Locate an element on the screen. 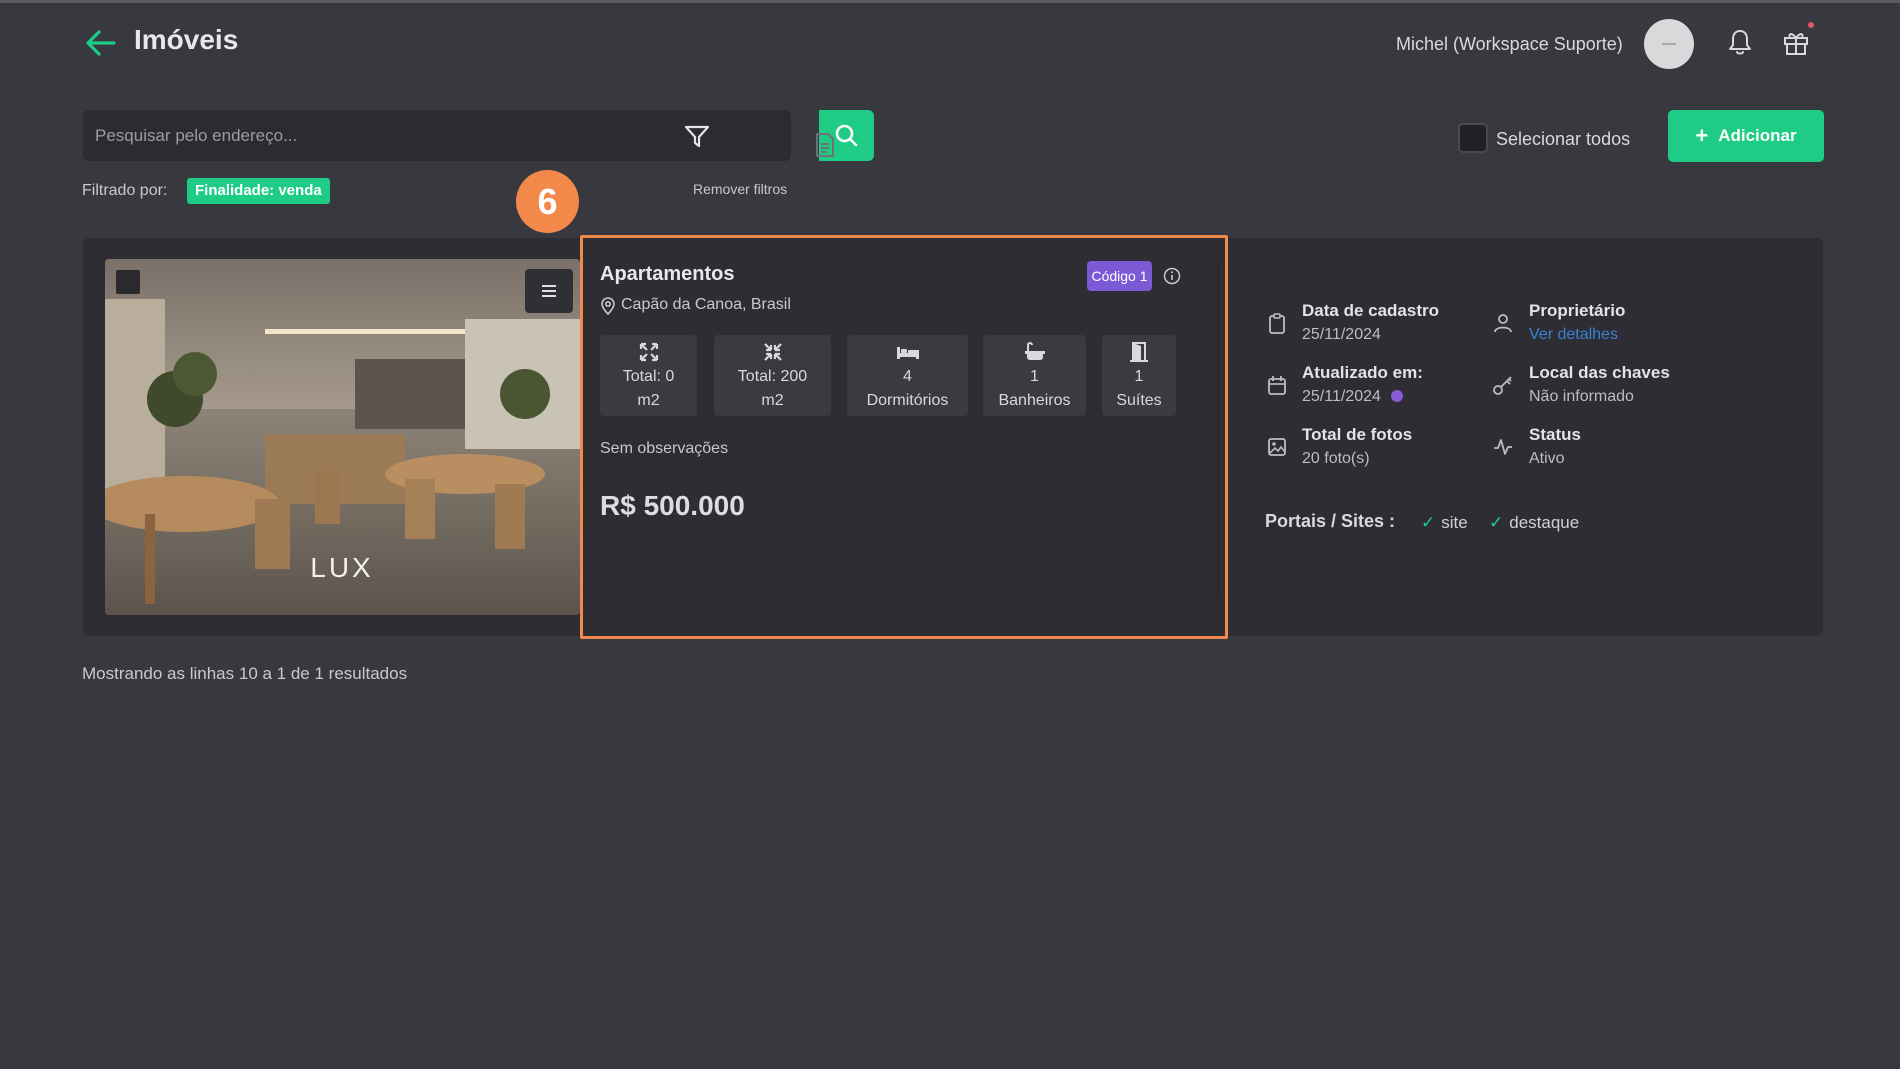  menu-icon is located at coordinates (549, 291).